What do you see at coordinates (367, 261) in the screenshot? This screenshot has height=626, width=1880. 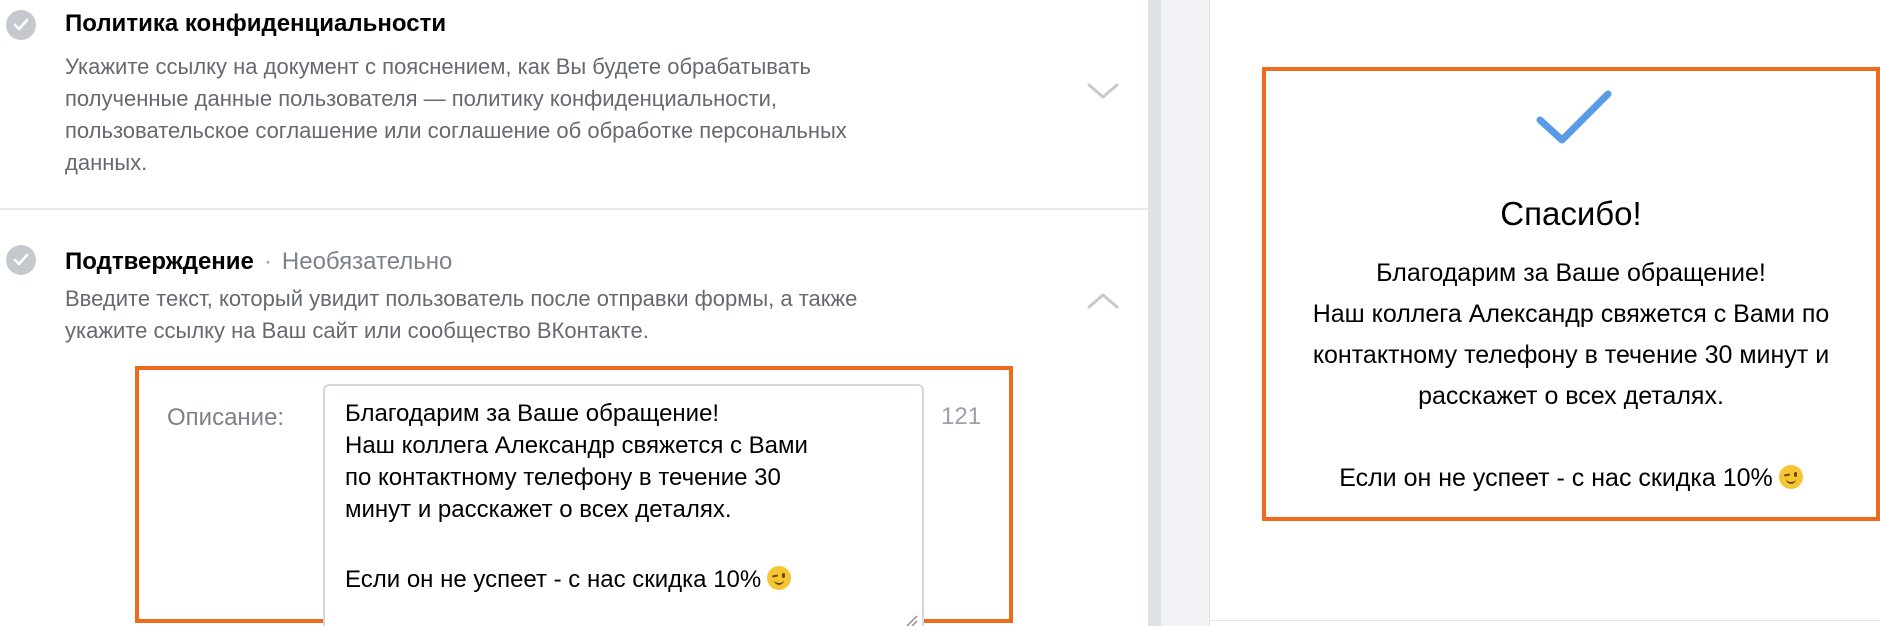 I see `optional-label: Необязательно` at bounding box center [367, 261].